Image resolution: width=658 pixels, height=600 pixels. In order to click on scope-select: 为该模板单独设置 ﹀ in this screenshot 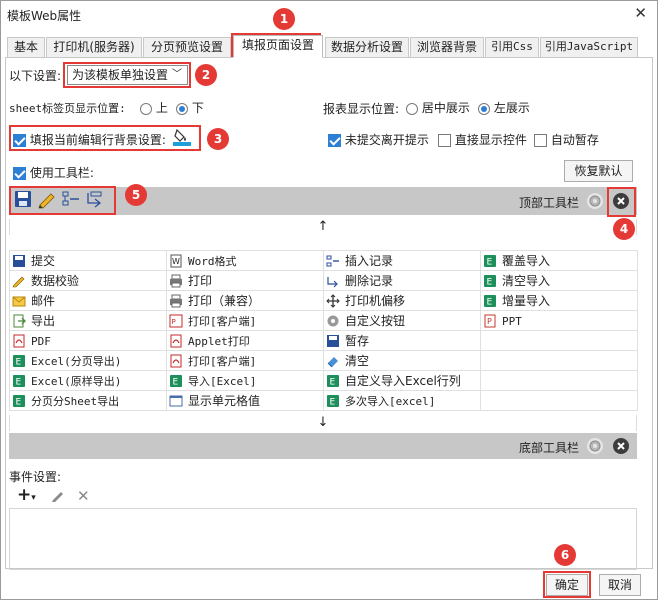, I will do `click(127, 75)`.